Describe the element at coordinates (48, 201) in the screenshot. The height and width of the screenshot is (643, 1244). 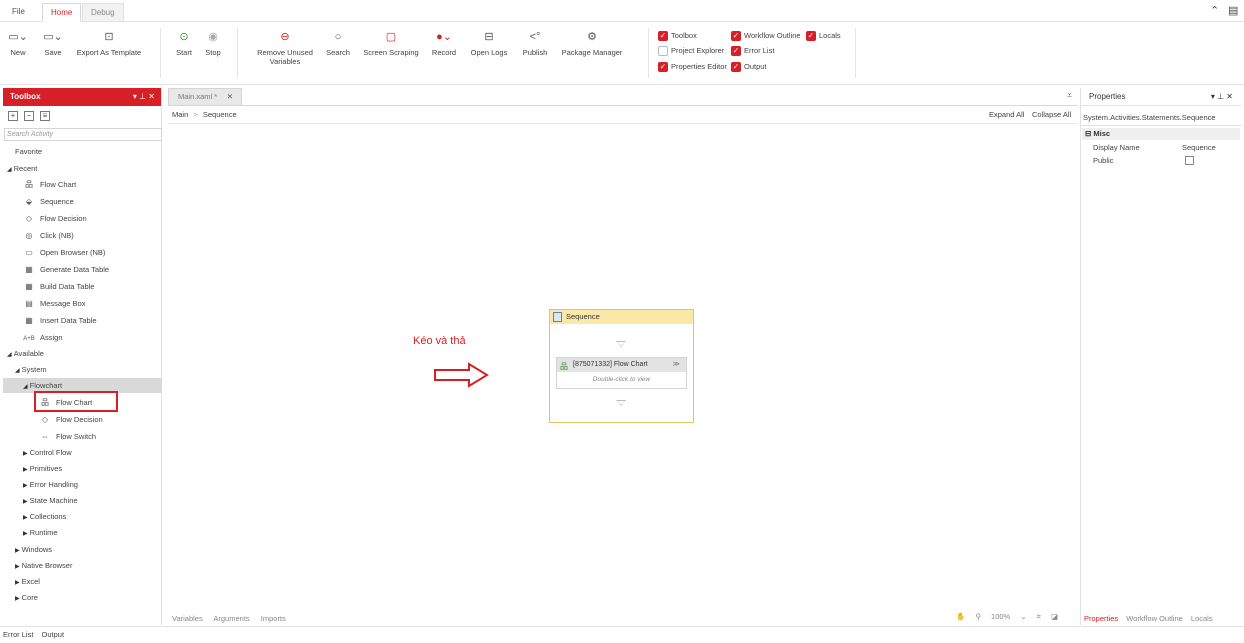
I see `list-item: ⬙ Sequence` at that location.